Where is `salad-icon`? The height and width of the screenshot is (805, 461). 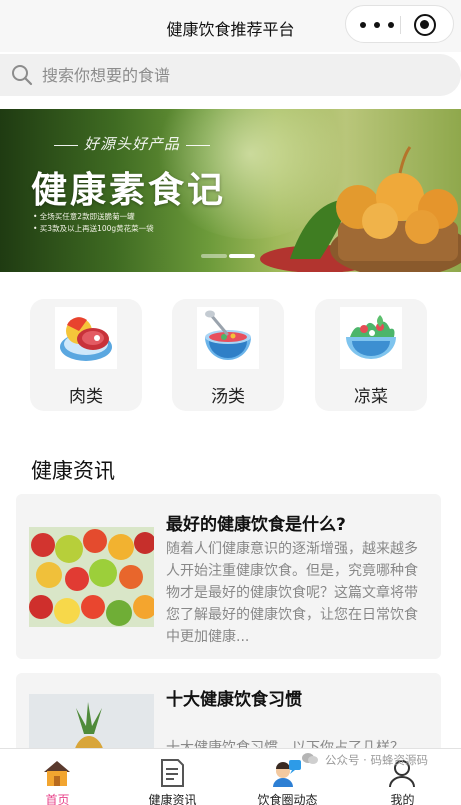 salad-icon is located at coordinates (371, 338).